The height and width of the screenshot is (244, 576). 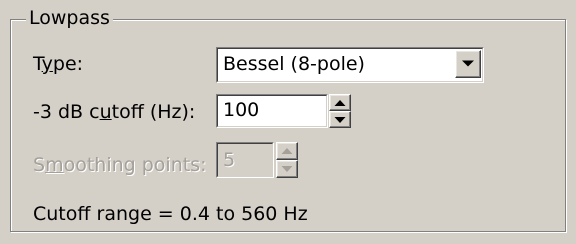 What do you see at coordinates (241, 110) in the screenshot?
I see `cutoff-input-value: 100` at bounding box center [241, 110].